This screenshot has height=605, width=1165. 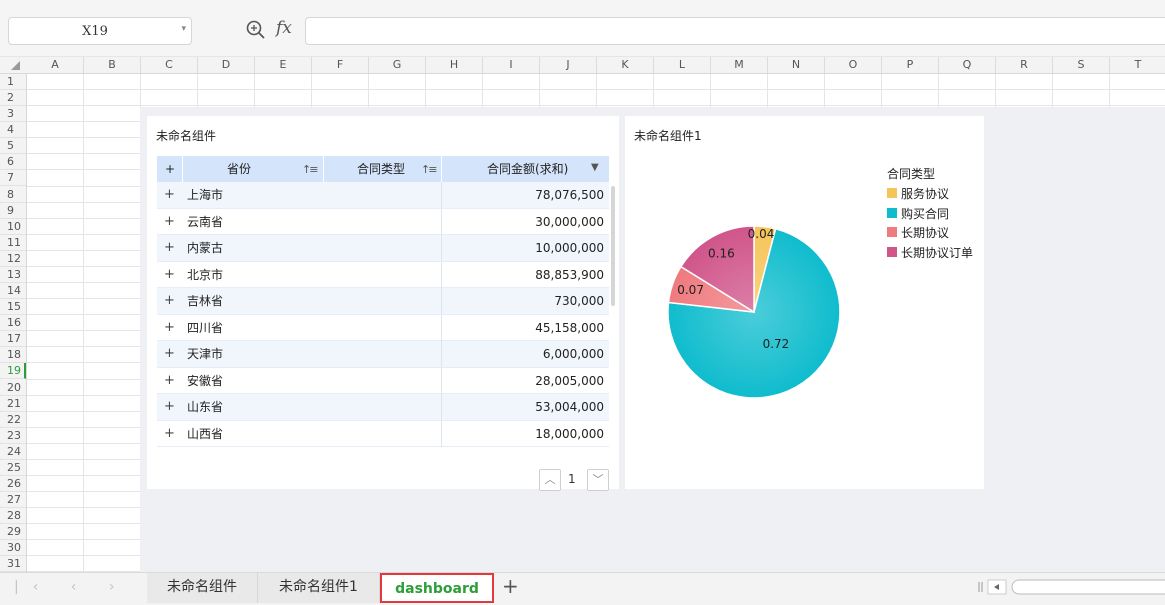 What do you see at coordinates (13, 291) in the screenshot?
I see `row-header-14: 14` at bounding box center [13, 291].